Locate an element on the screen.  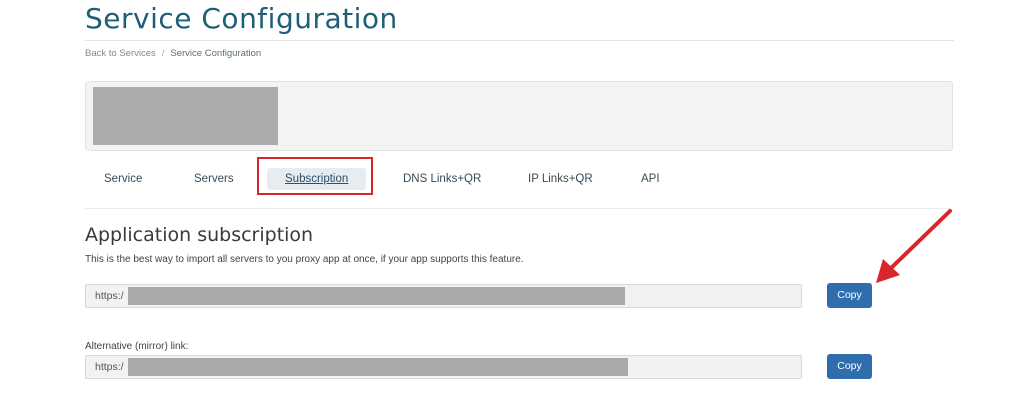
tab-servers: Servers is located at coordinates (214, 179).